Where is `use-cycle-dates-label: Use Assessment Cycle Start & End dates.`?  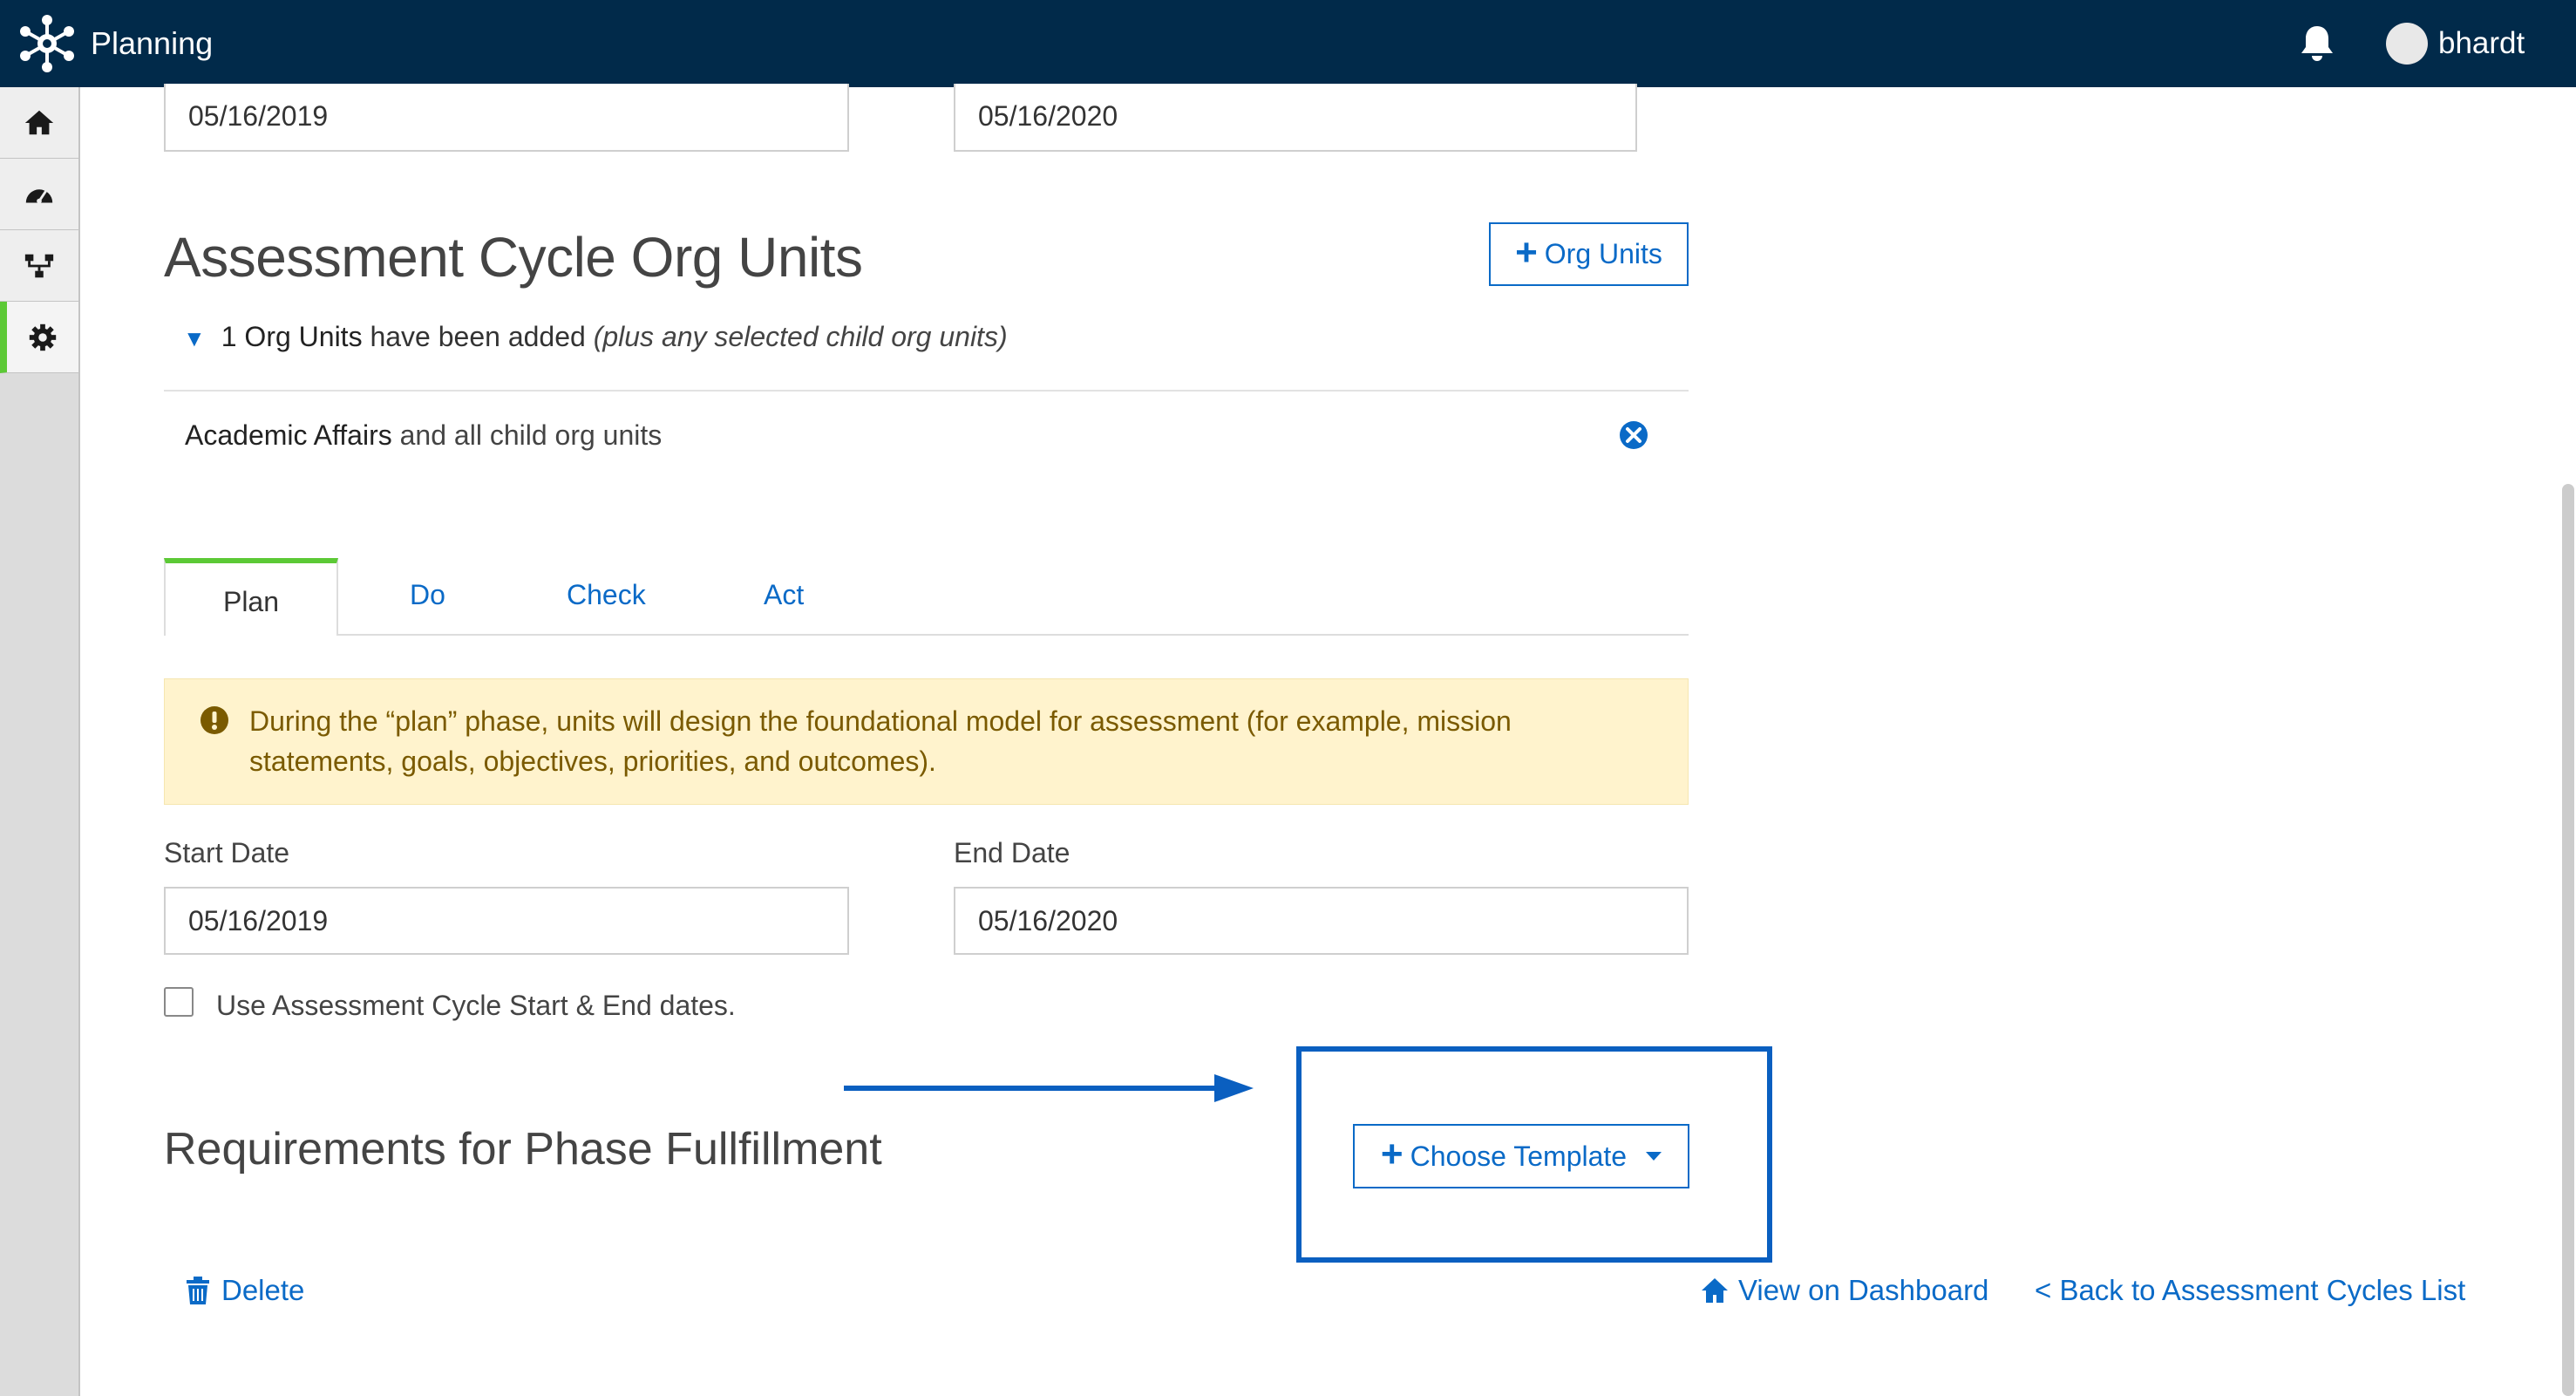 use-cycle-dates-label: Use Assessment Cycle Start & End dates. is located at coordinates (476, 1005).